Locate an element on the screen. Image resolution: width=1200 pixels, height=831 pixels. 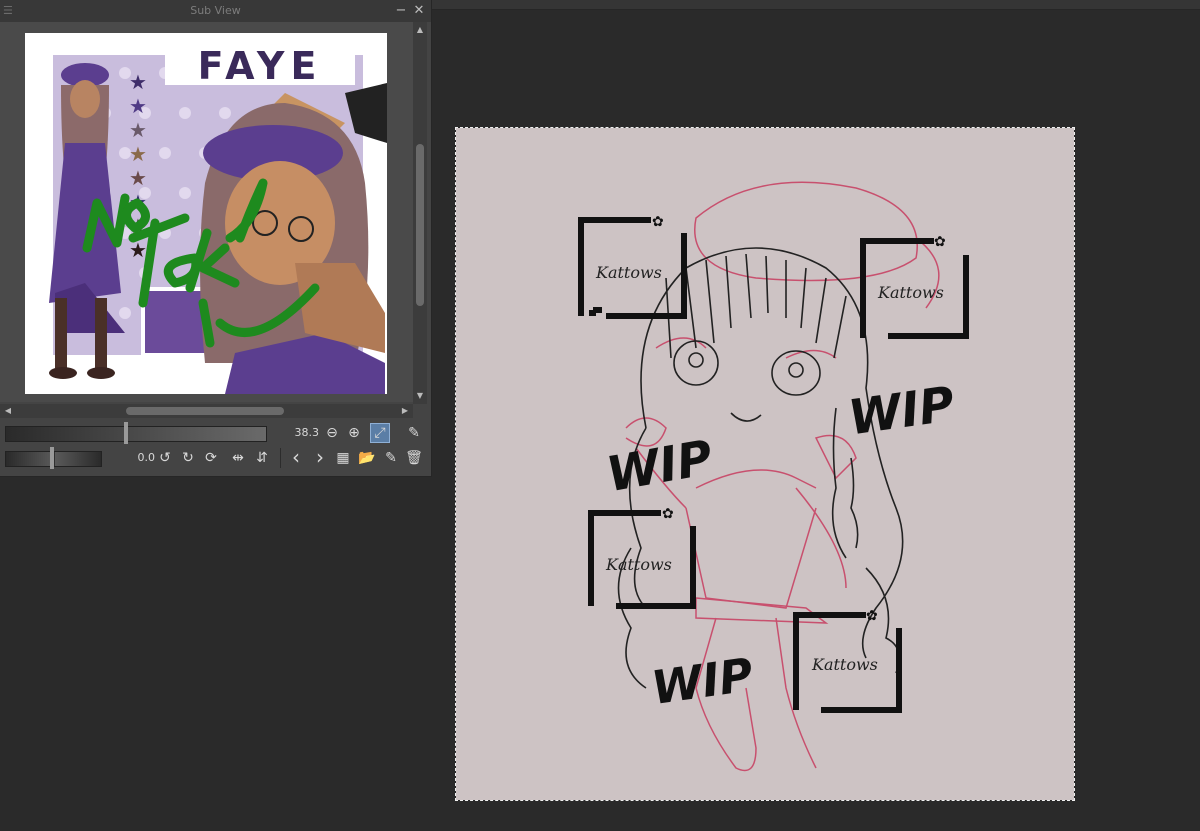
reset-rotation-button: ⟳ is located at coordinates (211, 458).